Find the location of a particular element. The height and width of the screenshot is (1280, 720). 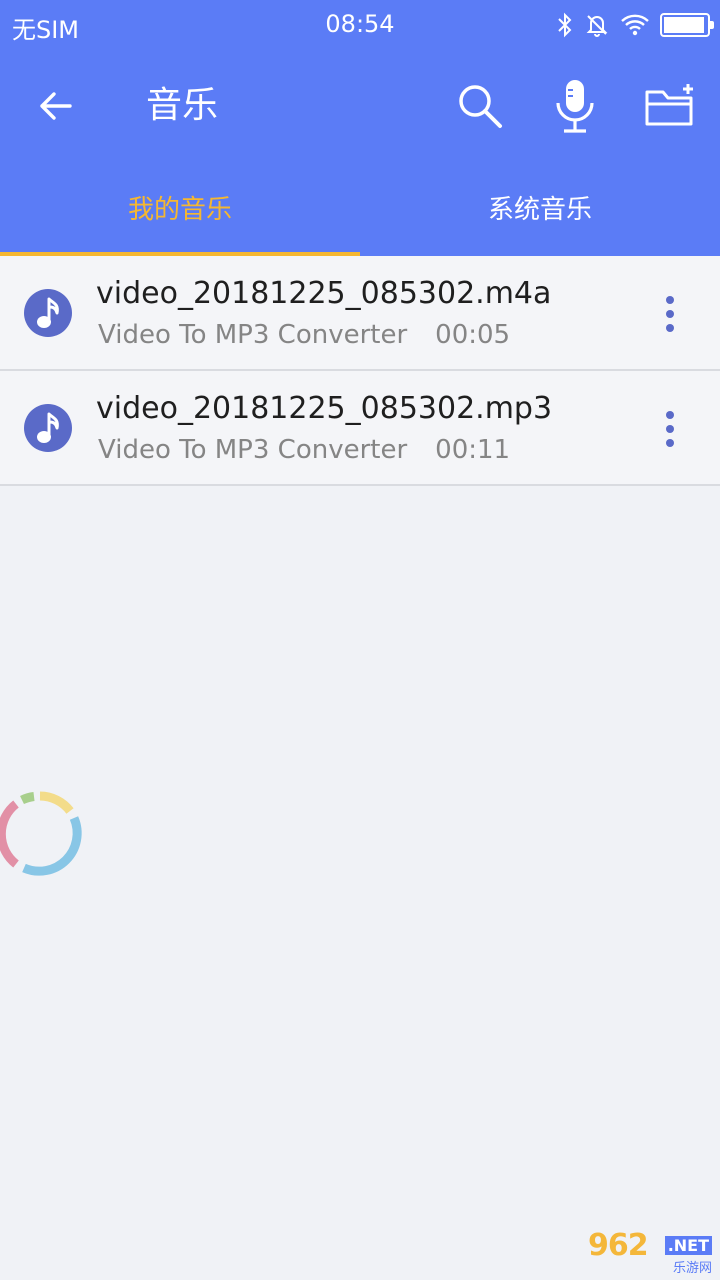

alarm-off-icon is located at coordinates (597, 26).